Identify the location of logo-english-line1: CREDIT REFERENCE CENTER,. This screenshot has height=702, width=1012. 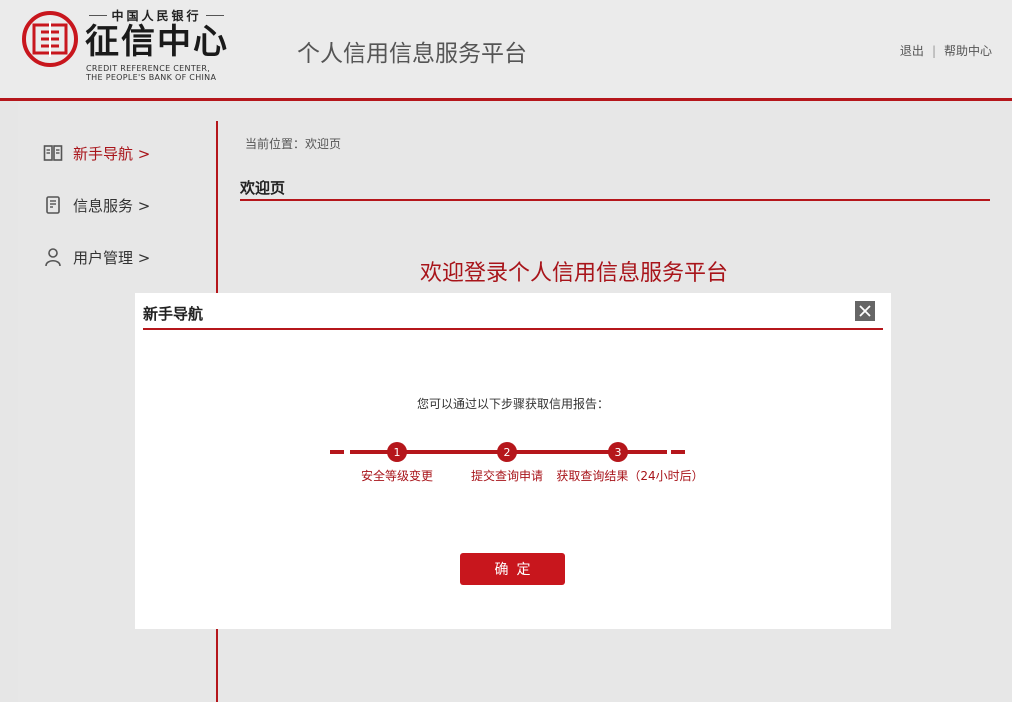
(148, 68).